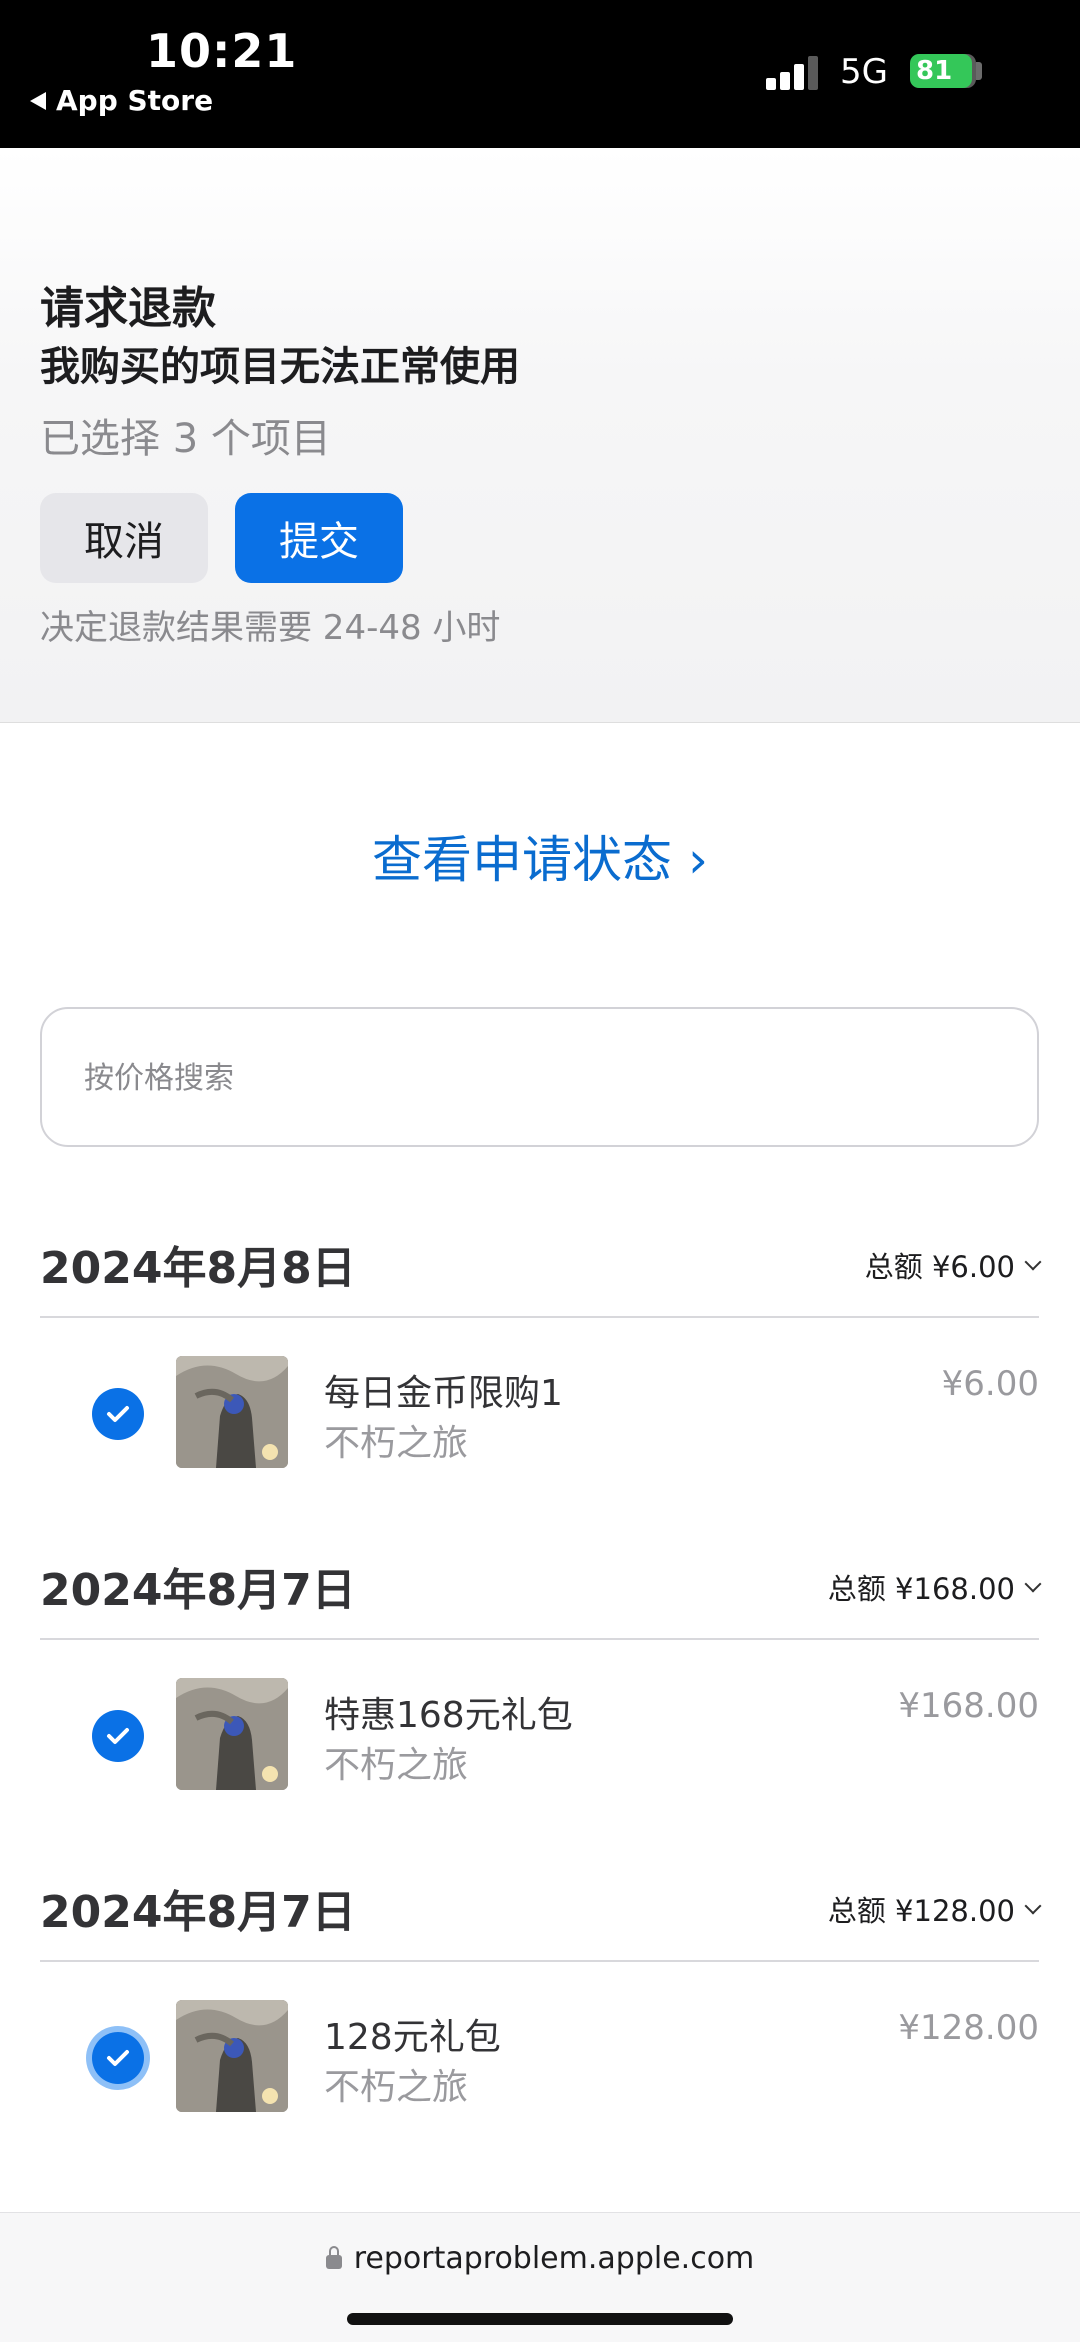 The image size is (1080, 2342). What do you see at coordinates (128, 308) in the screenshot?
I see `request-title: 请求退款` at bounding box center [128, 308].